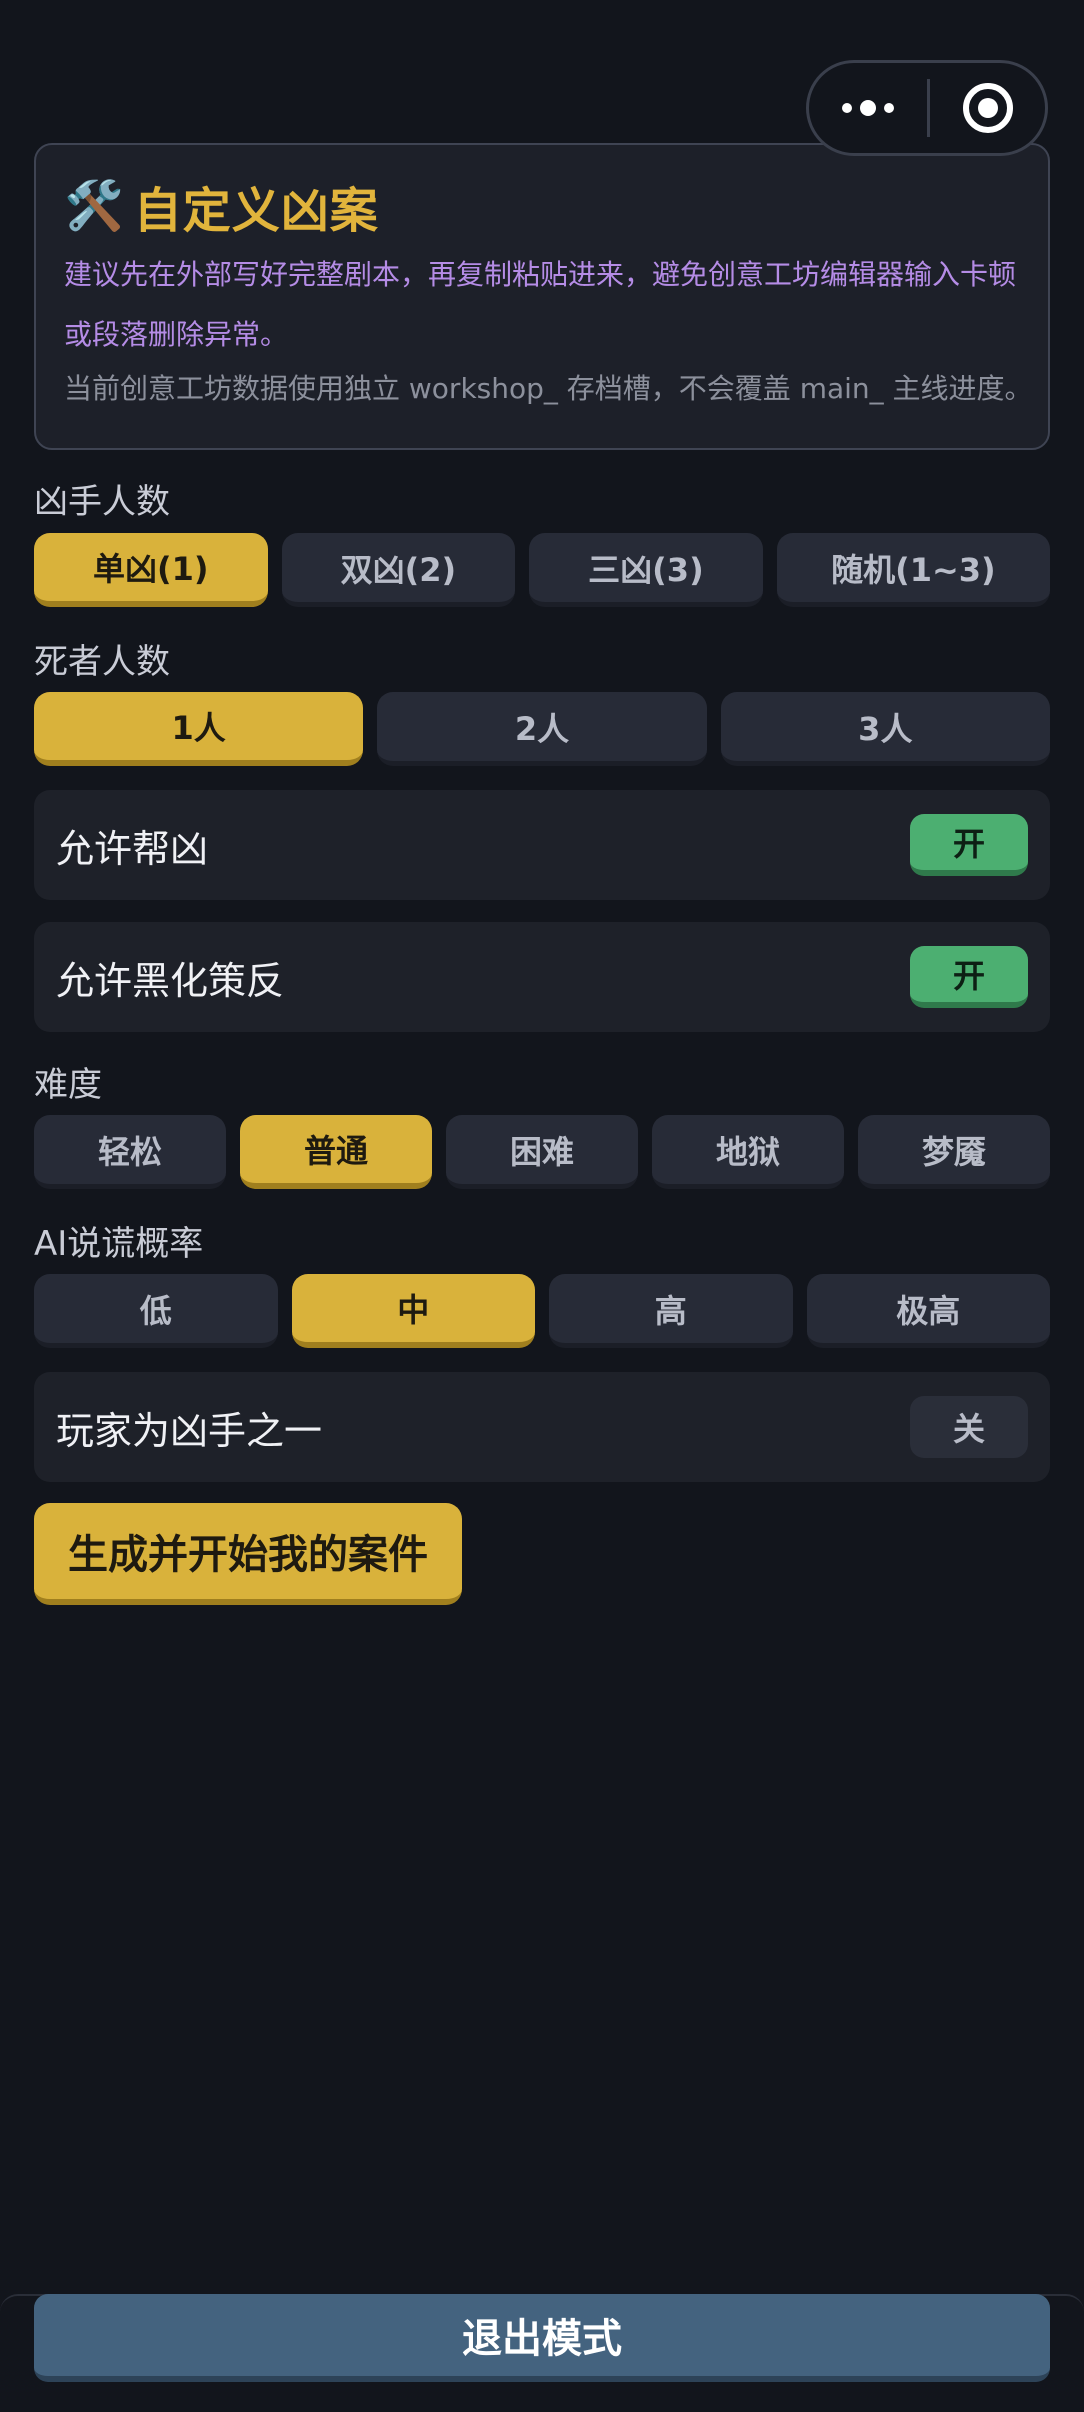 This screenshot has height=2412, width=1084. Describe the element at coordinates (646, 570) in the screenshot. I see `killers-option-3: 三凶(3)` at that location.